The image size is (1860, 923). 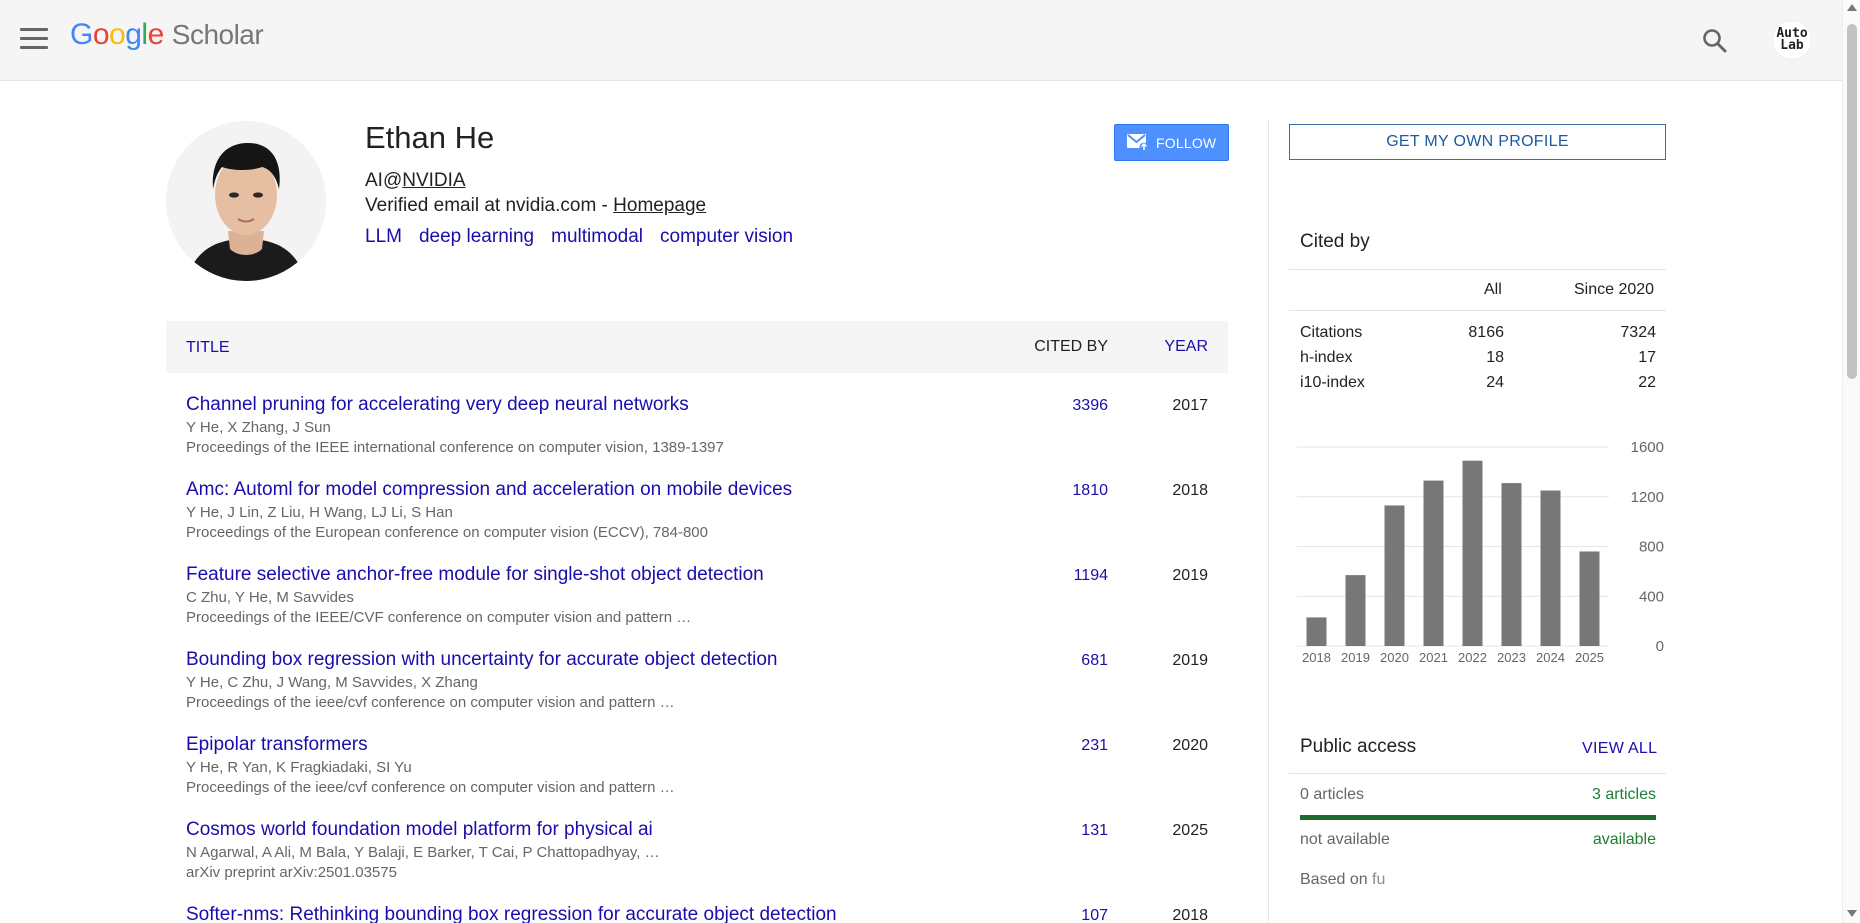 I want to click on article-cited-by: 131, so click(x=1094, y=831).